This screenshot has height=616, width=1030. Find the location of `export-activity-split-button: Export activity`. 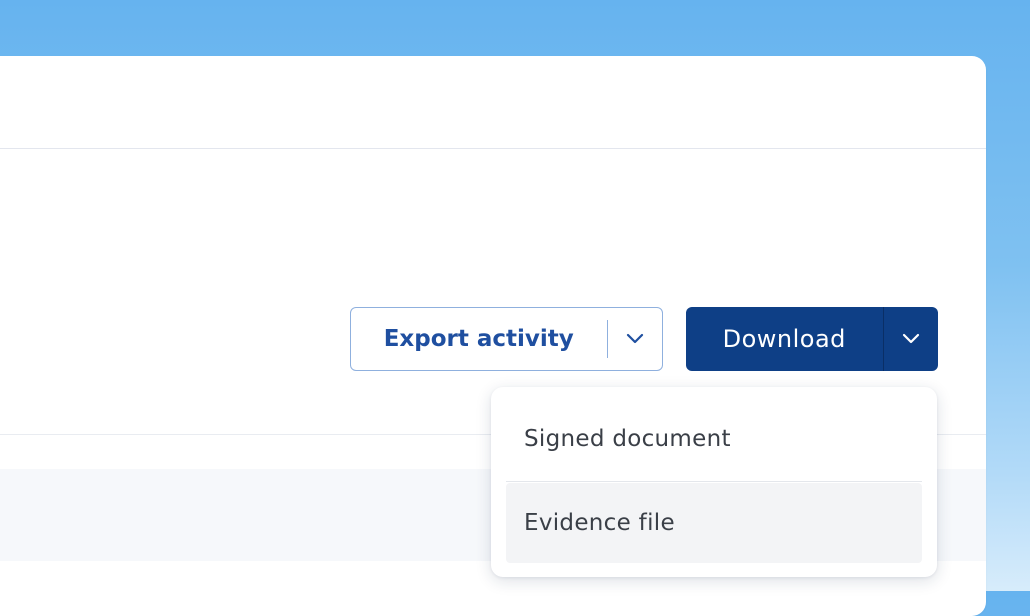

export-activity-split-button: Export activity is located at coordinates (506, 339).